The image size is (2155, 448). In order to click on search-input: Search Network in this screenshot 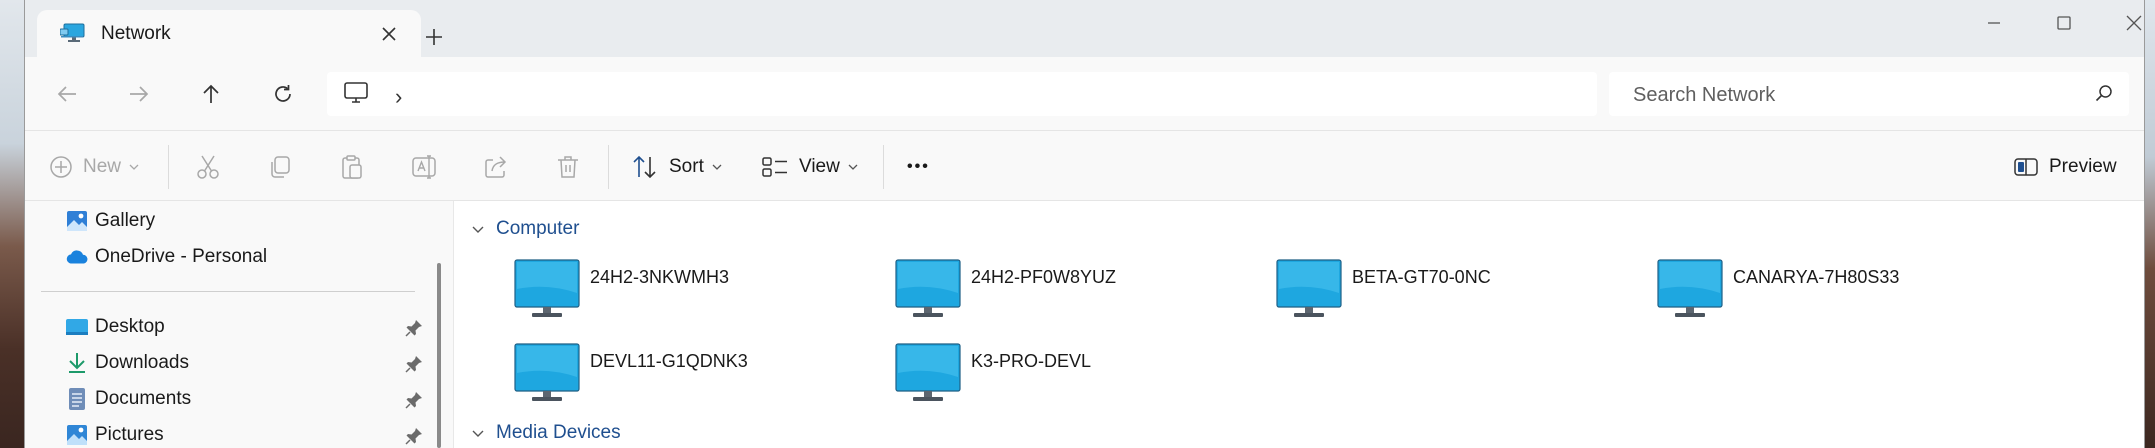, I will do `click(1704, 95)`.